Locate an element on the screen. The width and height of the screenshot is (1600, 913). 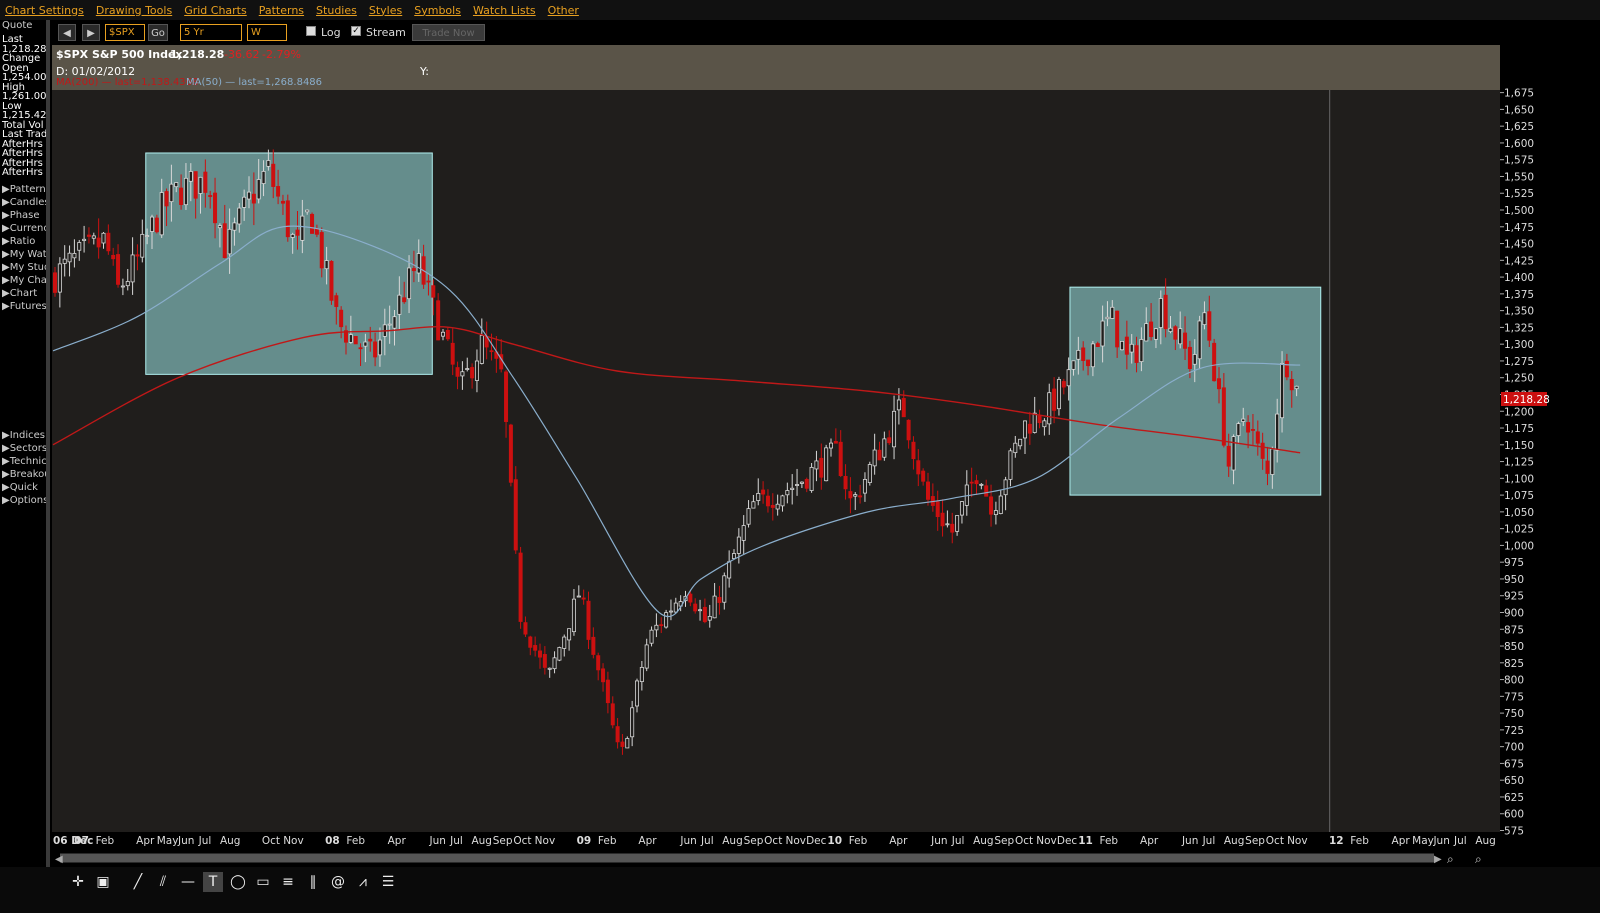
x-tick-label: Oct is located at coordinates (271, 841).